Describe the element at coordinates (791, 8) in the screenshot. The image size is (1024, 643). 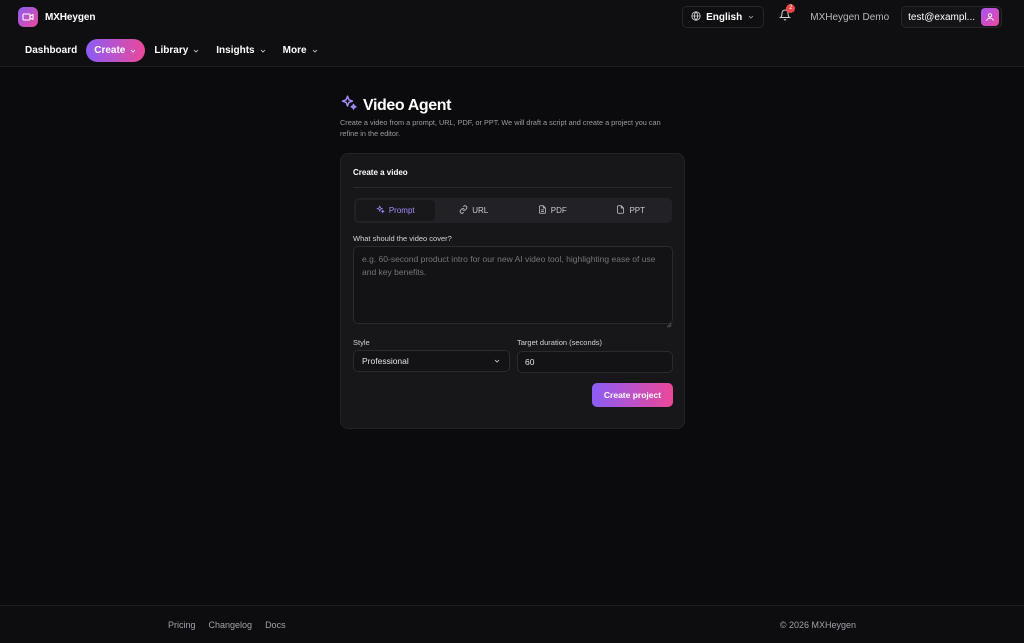
I see `notification-count-badge: 2` at that location.